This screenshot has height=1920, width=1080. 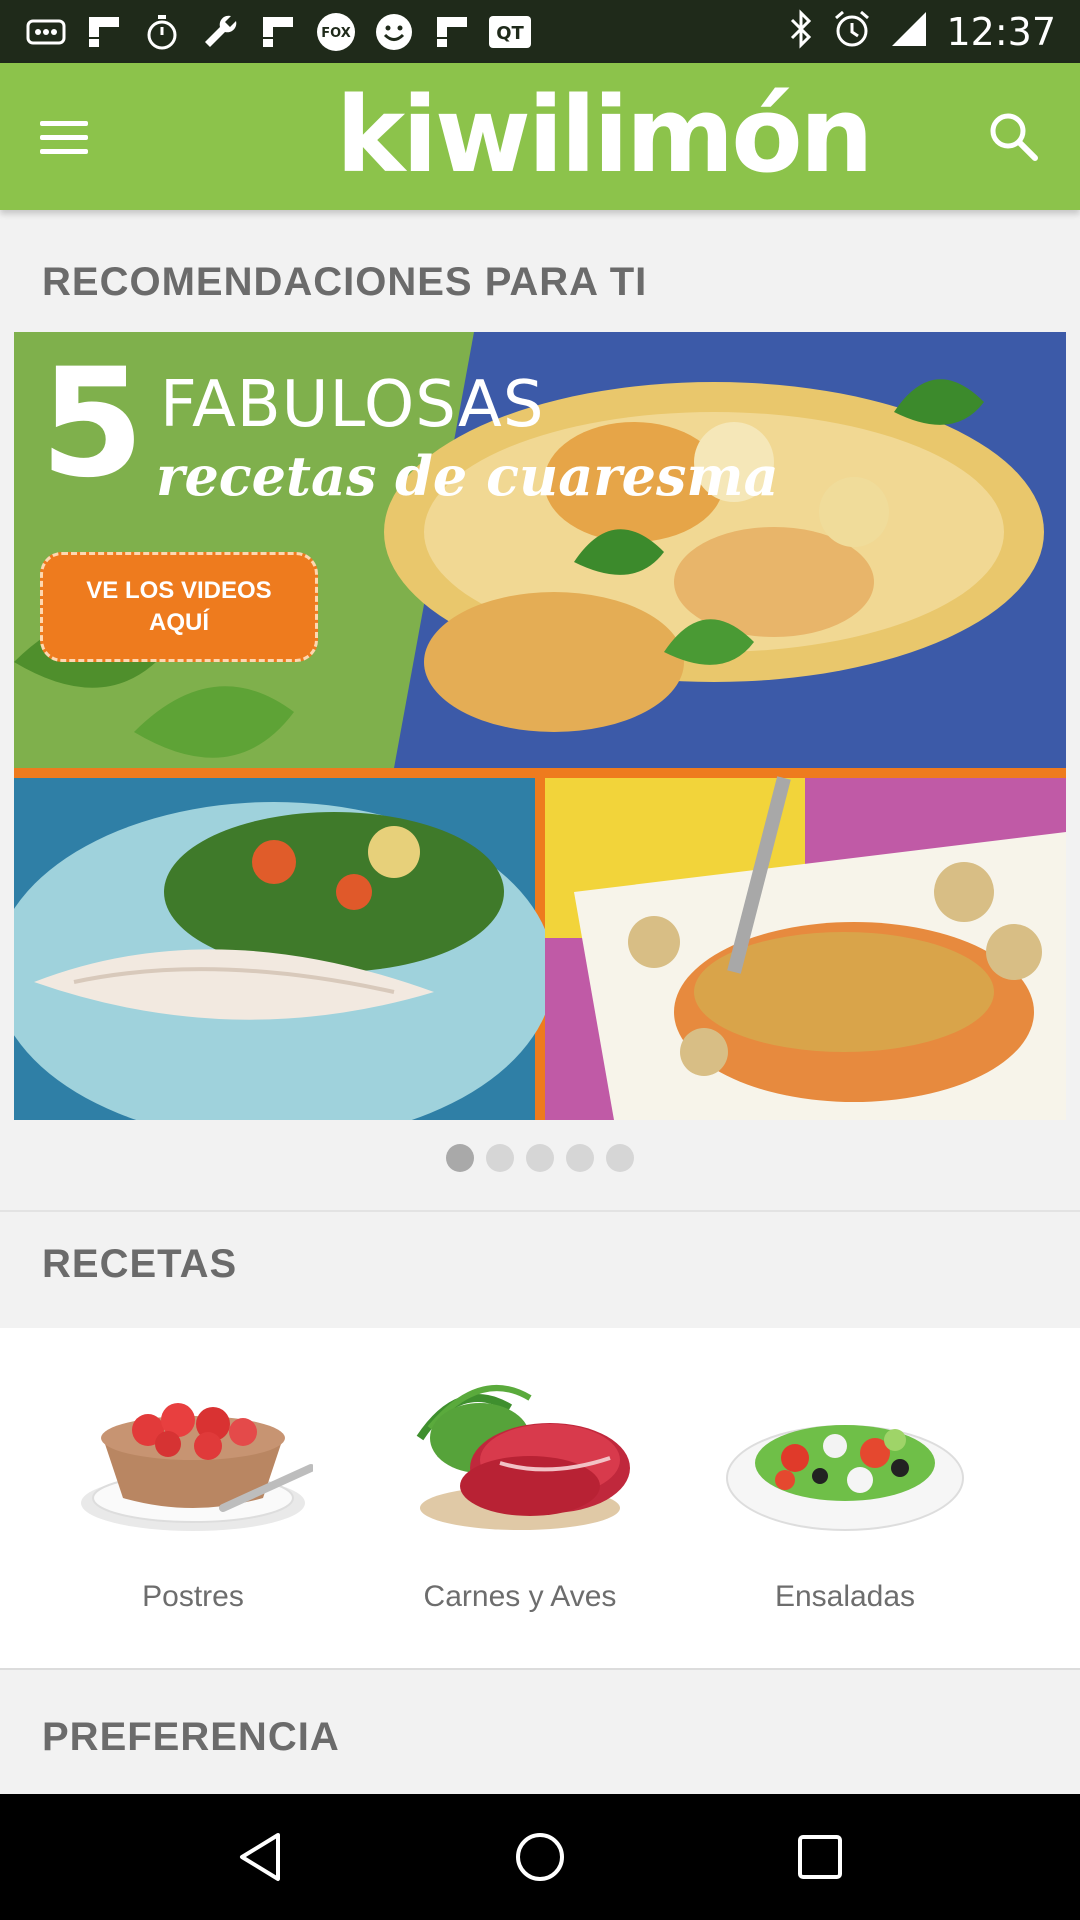 I want to click on back-icon, so click(x=260, y=1857).